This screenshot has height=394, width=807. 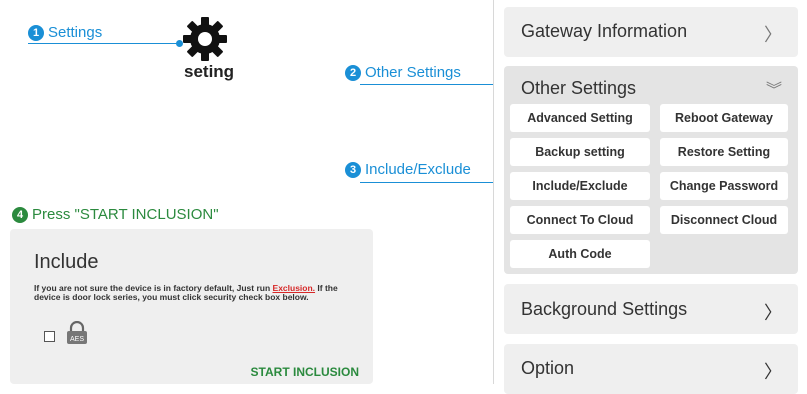 What do you see at coordinates (548, 368) in the screenshot?
I see `card-title: Option` at bounding box center [548, 368].